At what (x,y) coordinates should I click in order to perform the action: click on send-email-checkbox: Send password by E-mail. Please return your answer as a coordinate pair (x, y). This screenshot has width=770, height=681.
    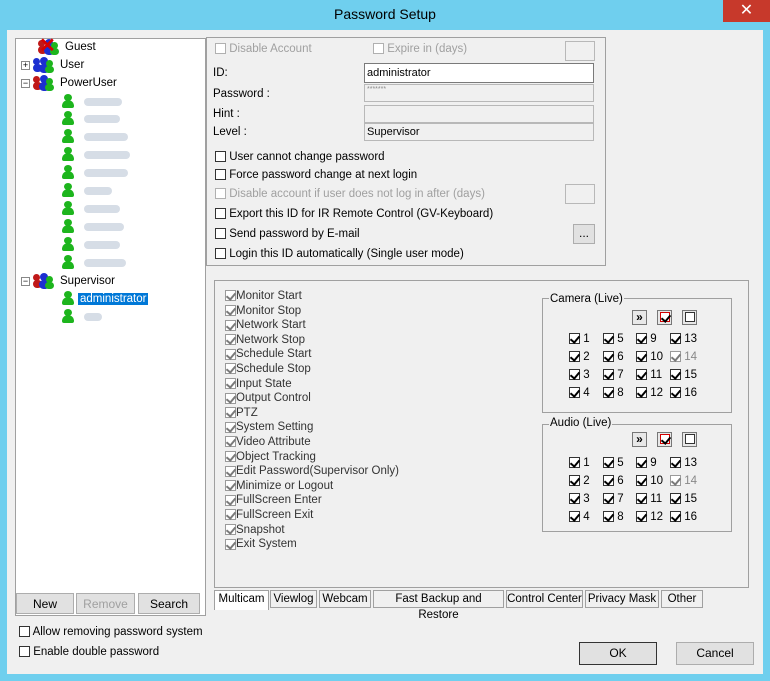
    Looking at the image, I should click on (287, 234).